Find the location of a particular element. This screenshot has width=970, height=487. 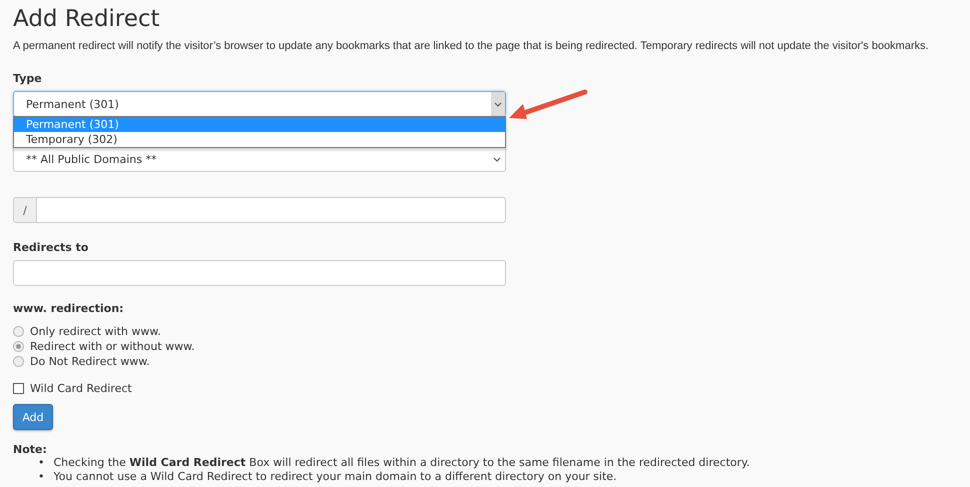

add-button: Add is located at coordinates (33, 417).